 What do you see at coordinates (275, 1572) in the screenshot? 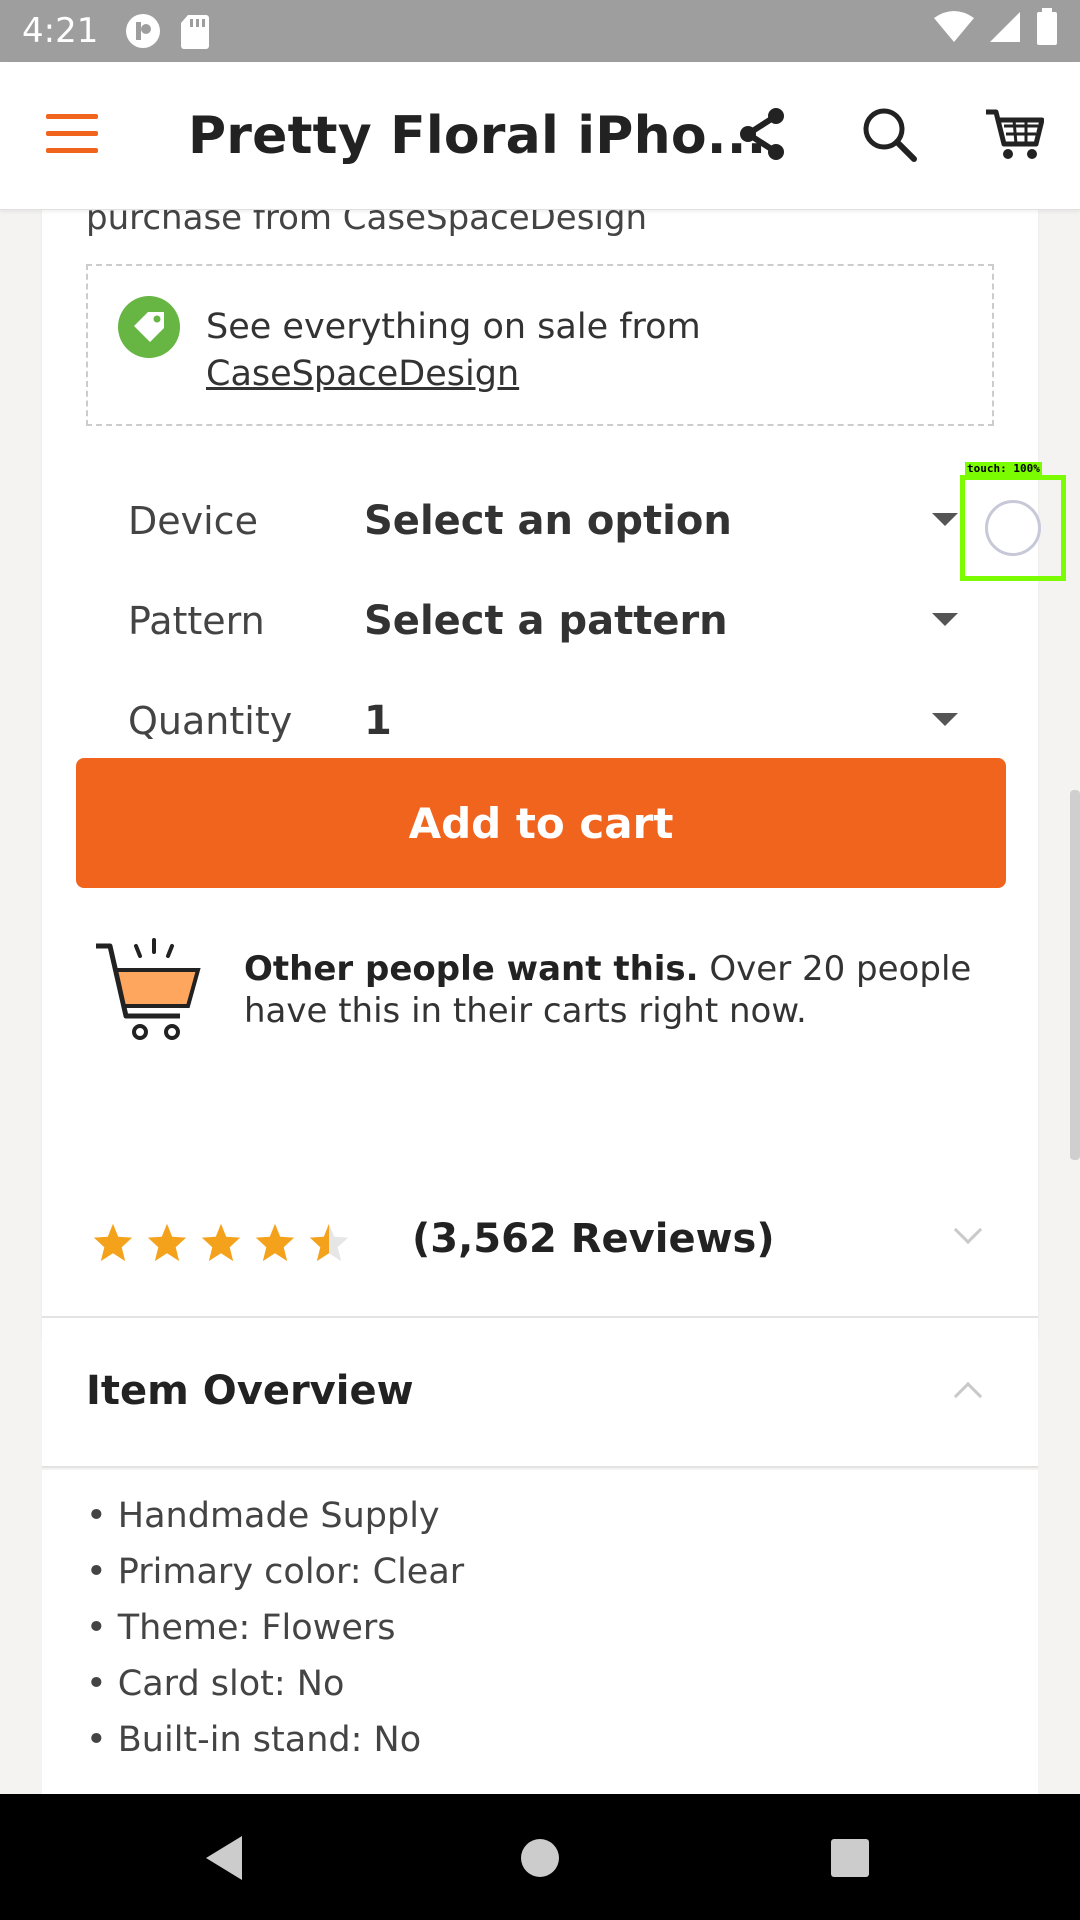
I see `list-item: Primary color: Clear` at bounding box center [275, 1572].